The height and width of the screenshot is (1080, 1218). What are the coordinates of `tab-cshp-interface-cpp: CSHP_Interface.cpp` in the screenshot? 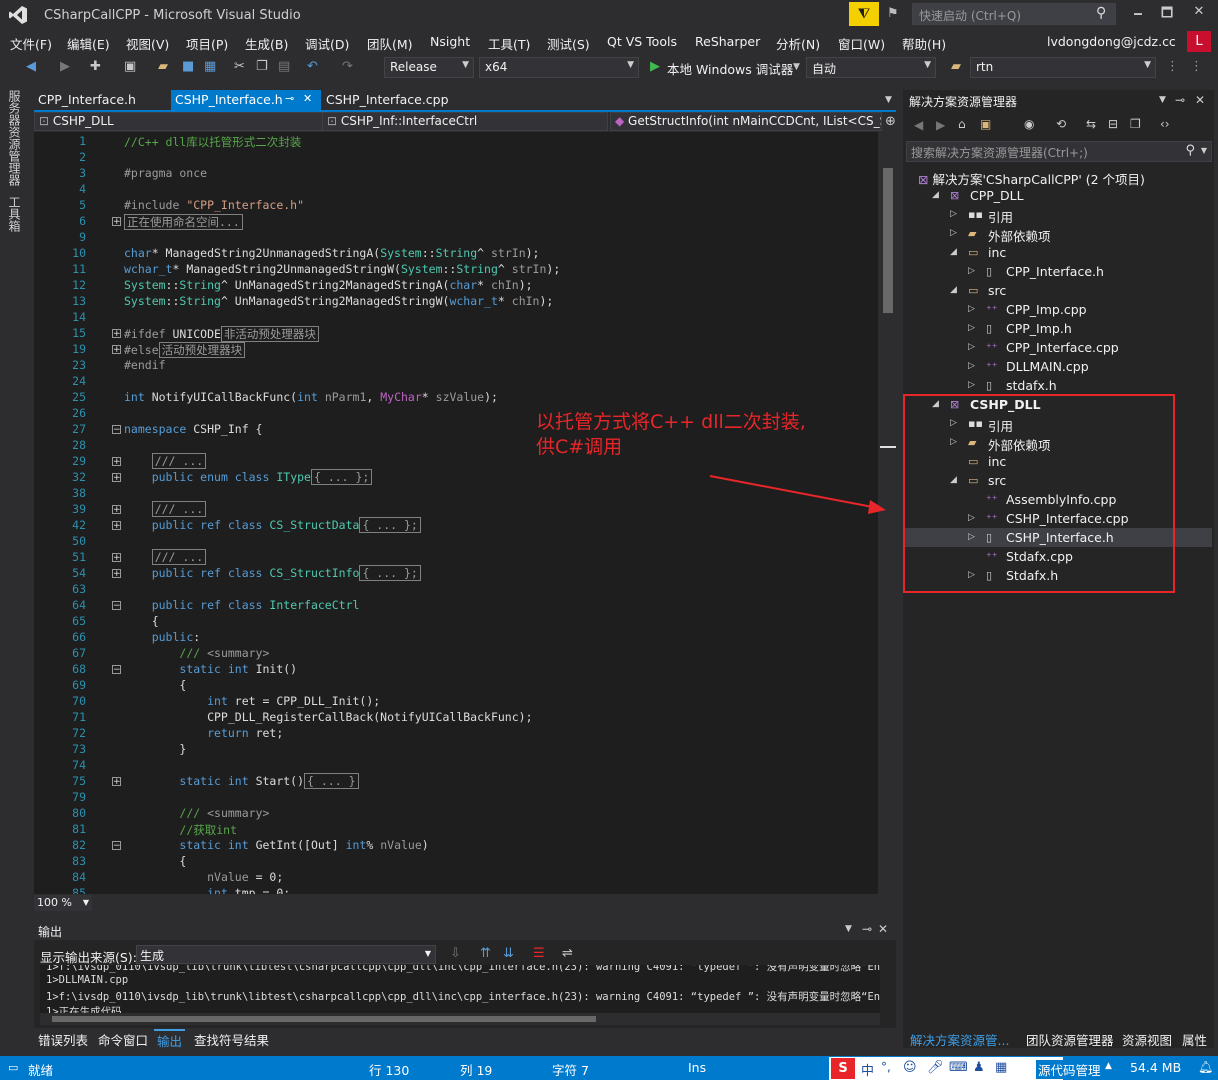 It's located at (387, 100).